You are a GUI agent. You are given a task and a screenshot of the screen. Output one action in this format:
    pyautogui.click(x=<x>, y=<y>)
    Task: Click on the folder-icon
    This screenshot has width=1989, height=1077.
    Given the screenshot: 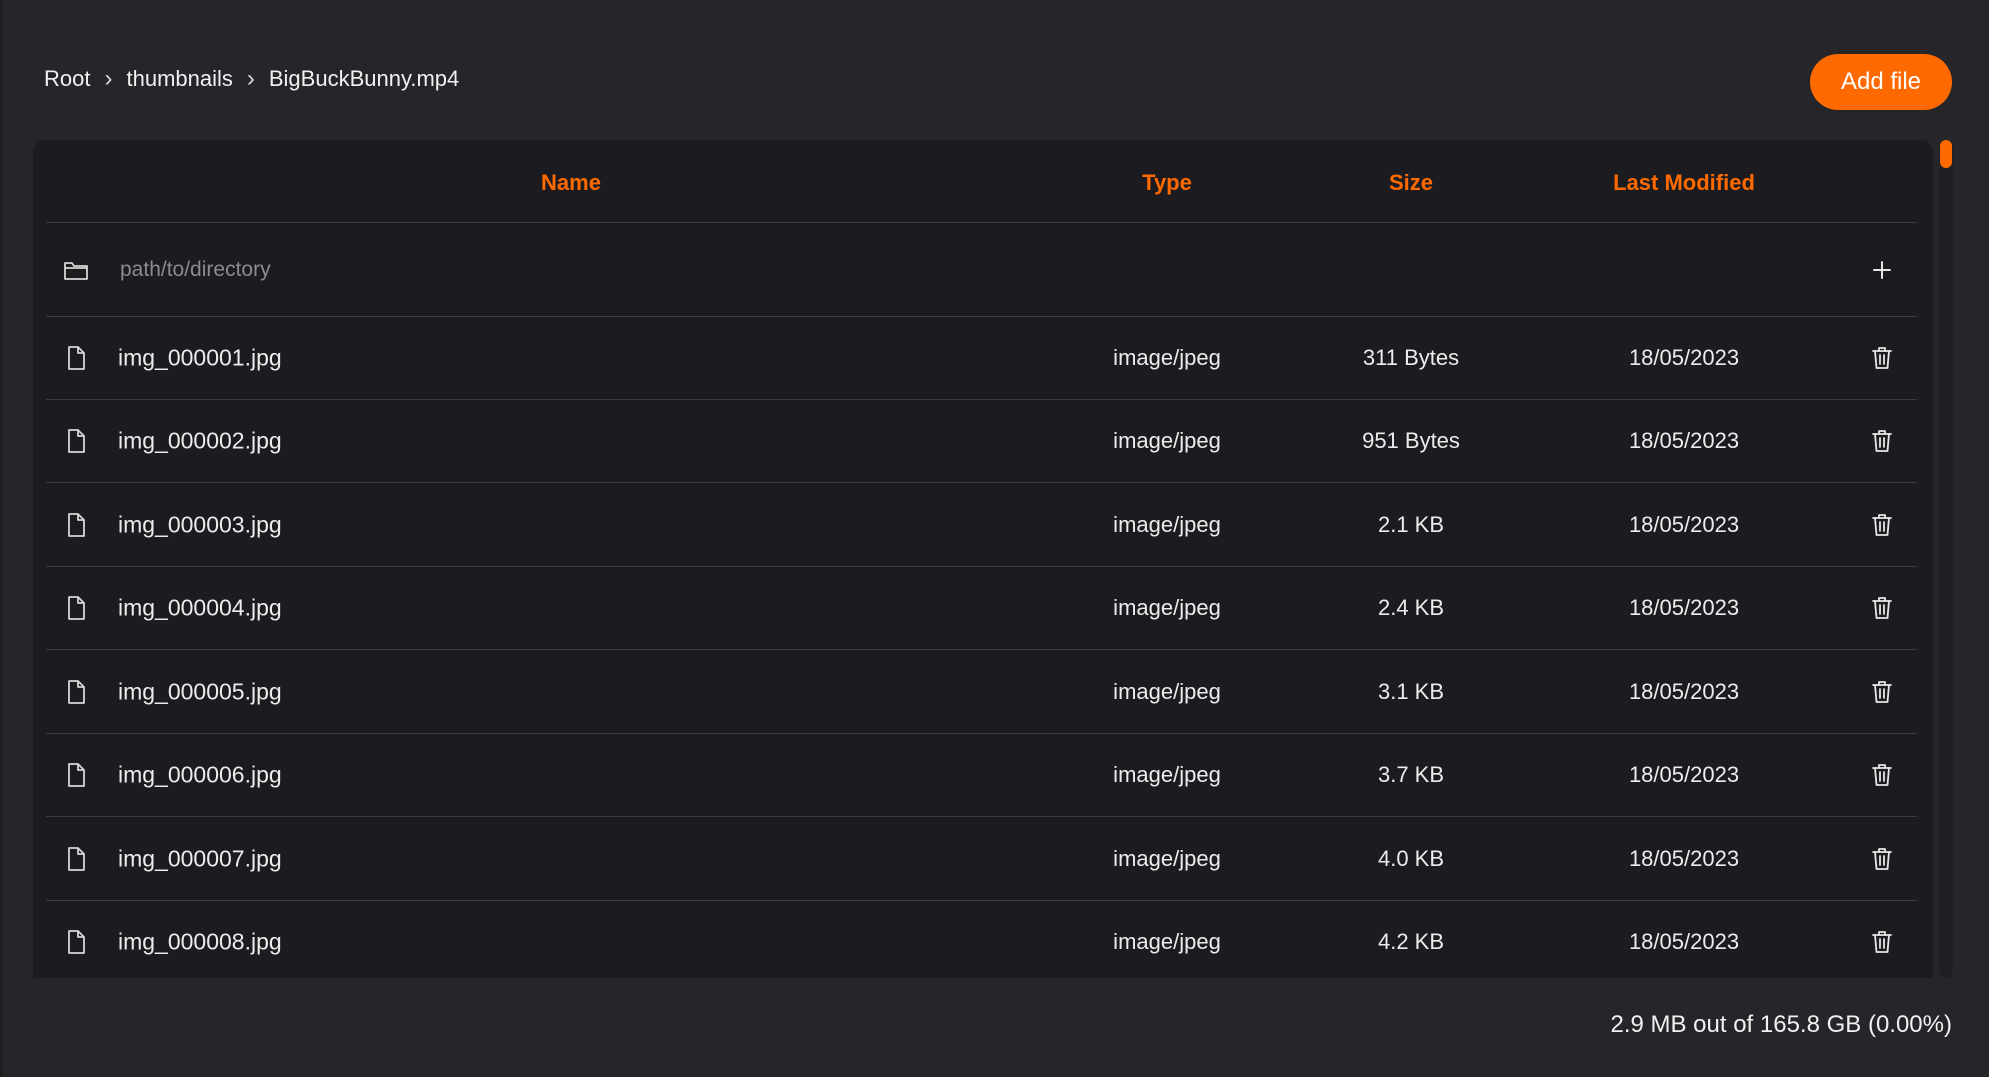 What is the action you would take?
    pyautogui.click(x=76, y=270)
    